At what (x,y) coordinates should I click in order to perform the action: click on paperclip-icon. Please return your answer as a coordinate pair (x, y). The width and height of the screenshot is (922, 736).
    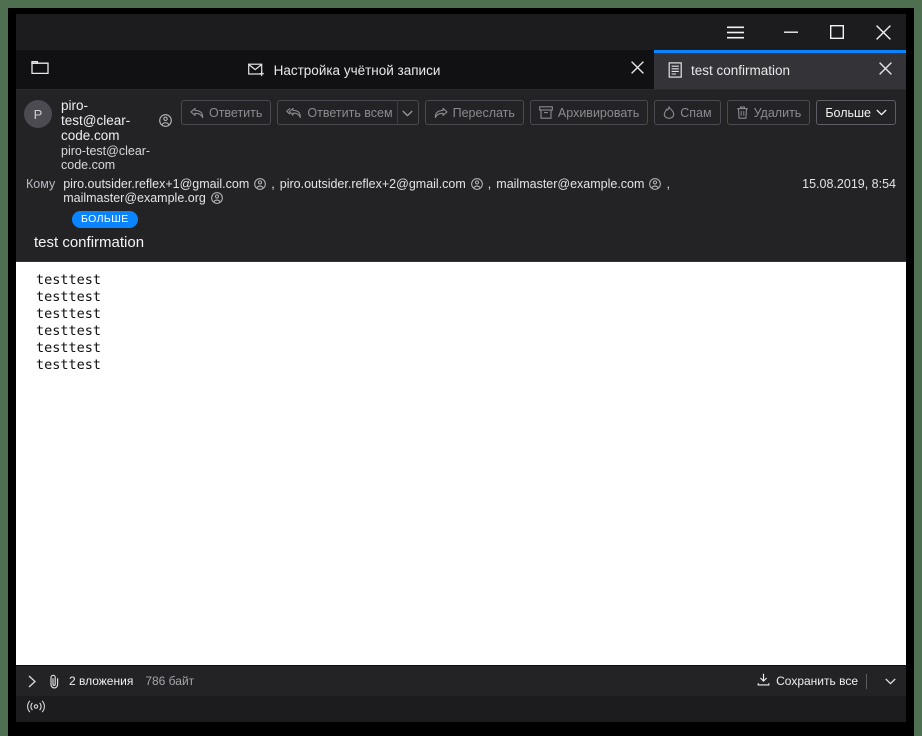
    Looking at the image, I should click on (54, 681).